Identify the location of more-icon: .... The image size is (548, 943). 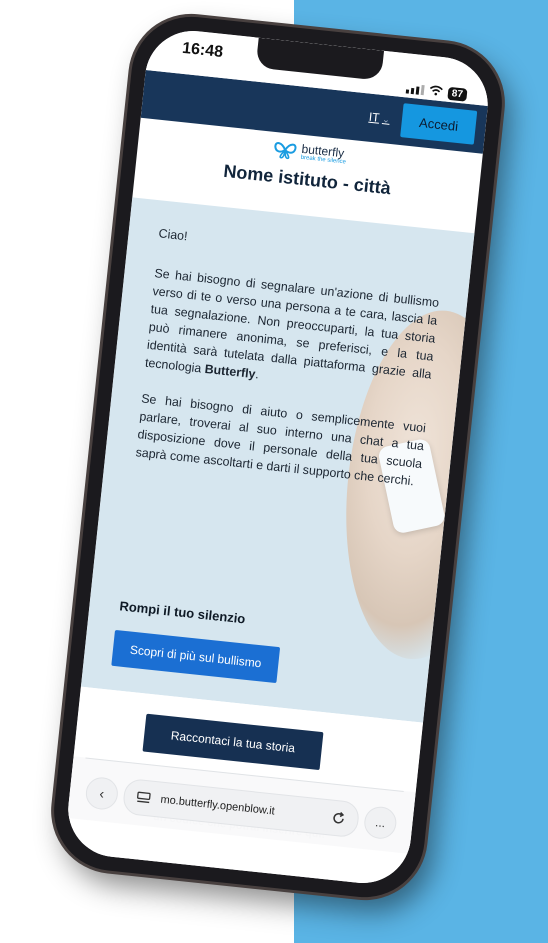
(380, 823).